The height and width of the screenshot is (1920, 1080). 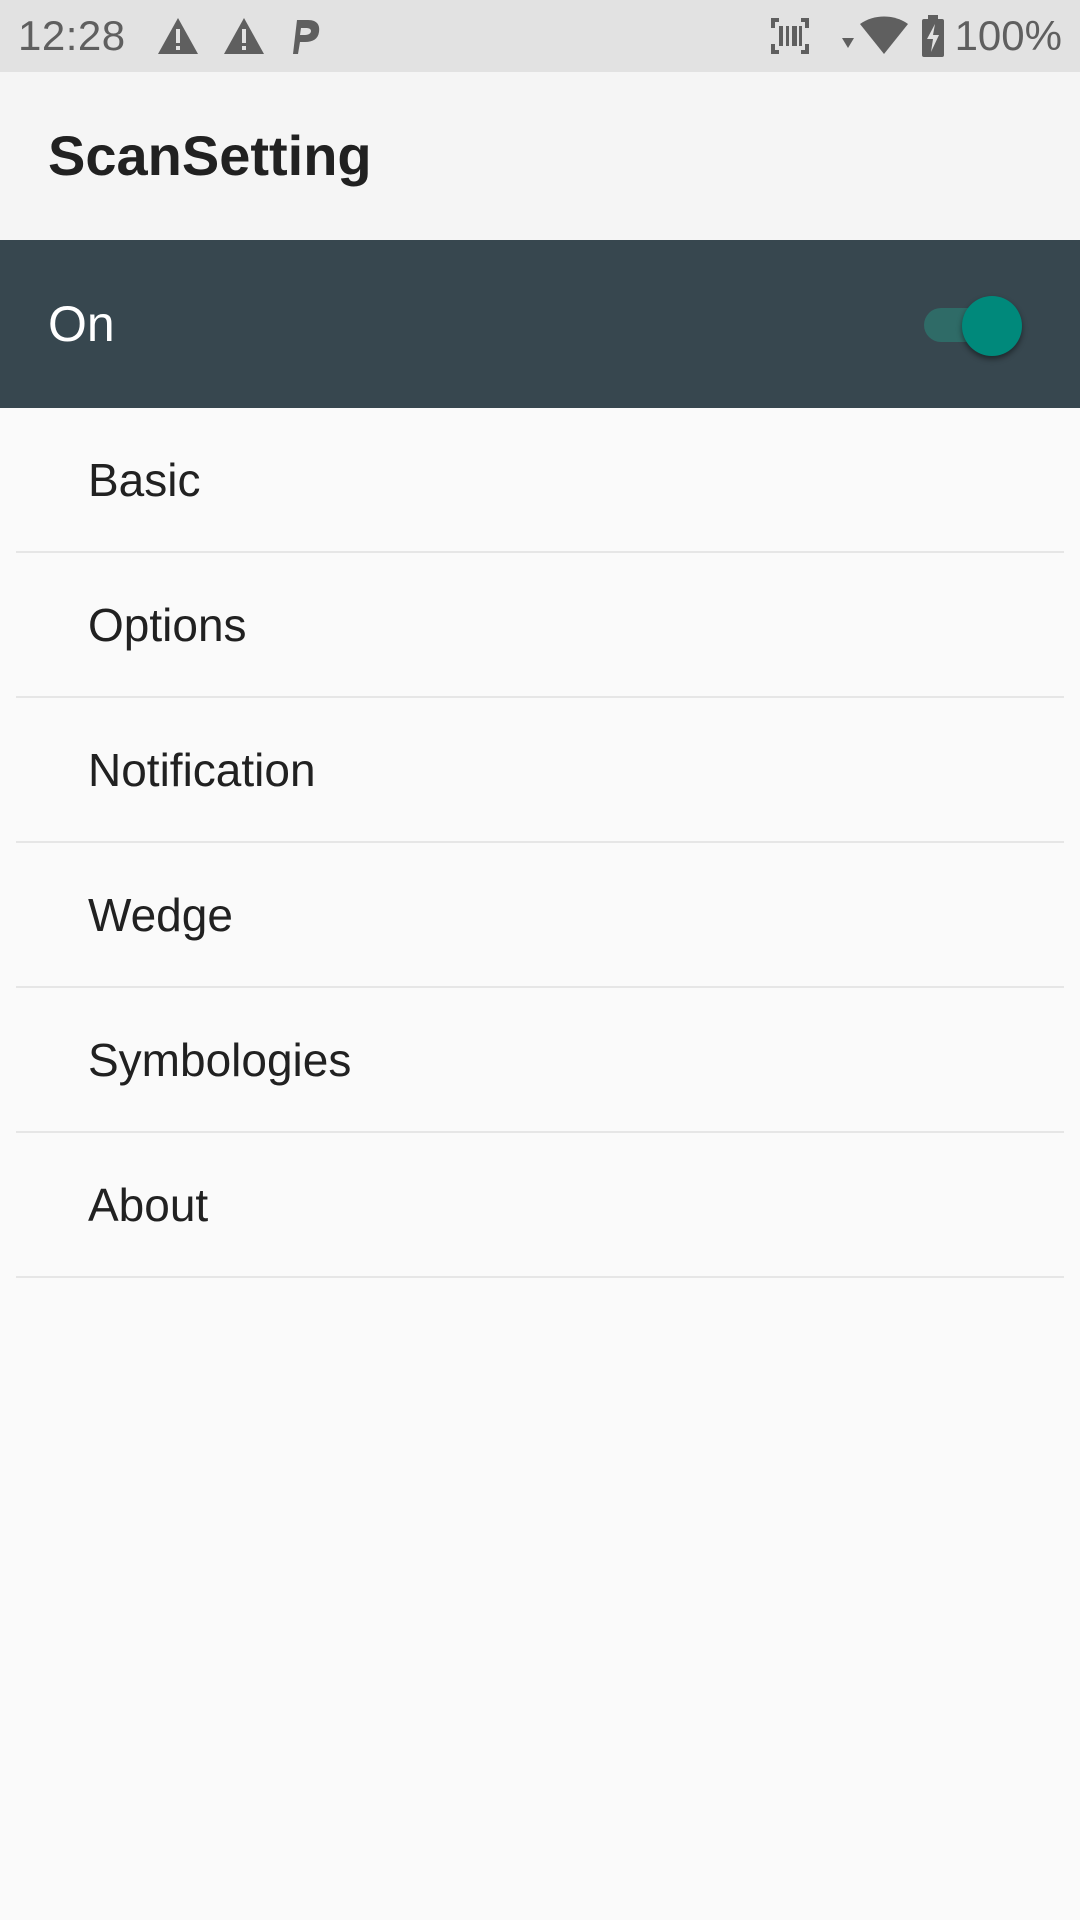 What do you see at coordinates (81, 324) in the screenshot?
I see `master-switch-label: On` at bounding box center [81, 324].